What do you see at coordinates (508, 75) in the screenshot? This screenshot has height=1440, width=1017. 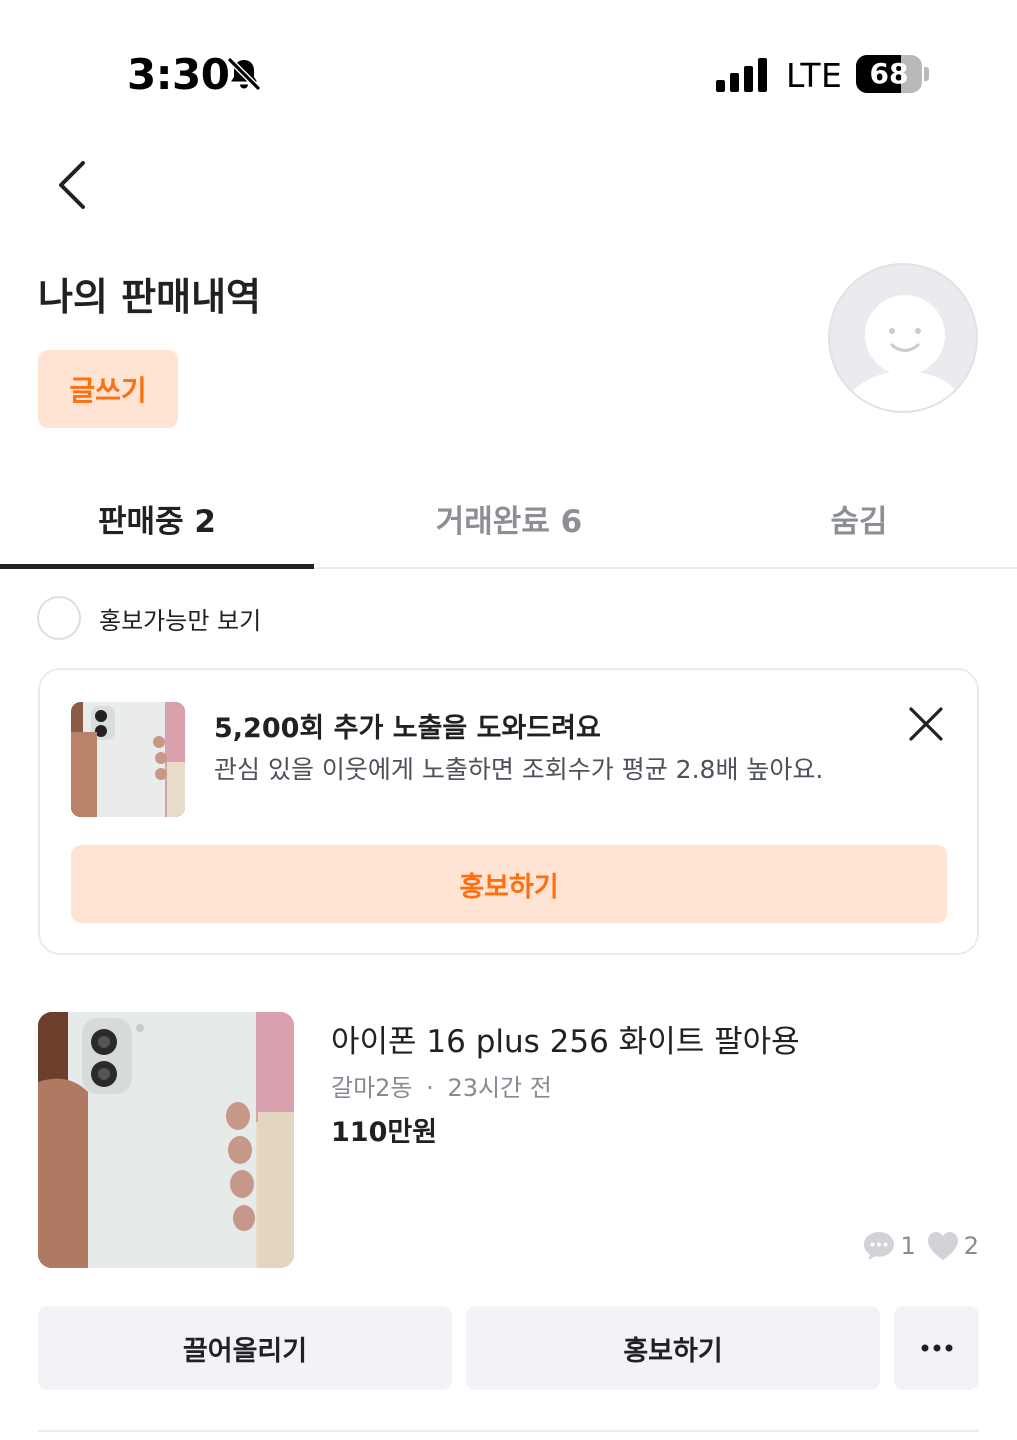 I see `status-bar: 3:30 LTE 68` at bounding box center [508, 75].